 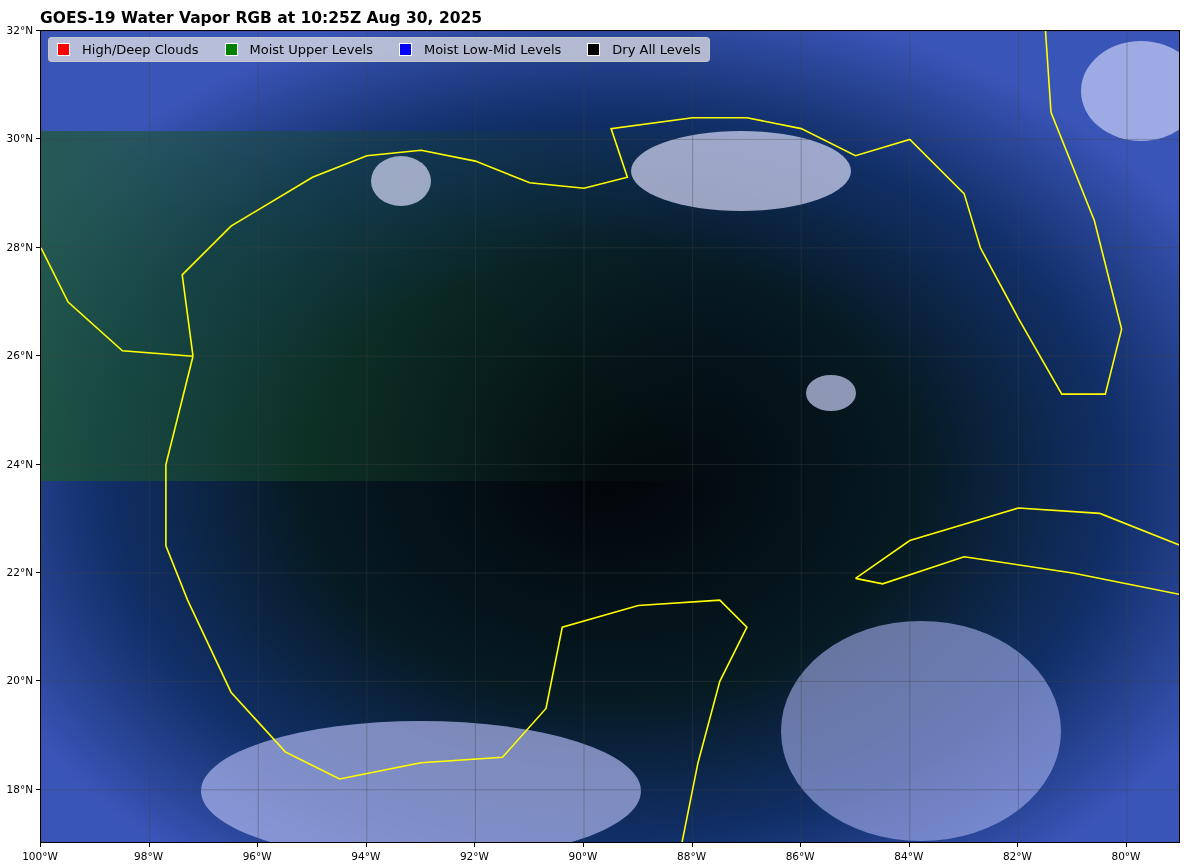 I want to click on latitude-label: 22°N, so click(x=19, y=572).